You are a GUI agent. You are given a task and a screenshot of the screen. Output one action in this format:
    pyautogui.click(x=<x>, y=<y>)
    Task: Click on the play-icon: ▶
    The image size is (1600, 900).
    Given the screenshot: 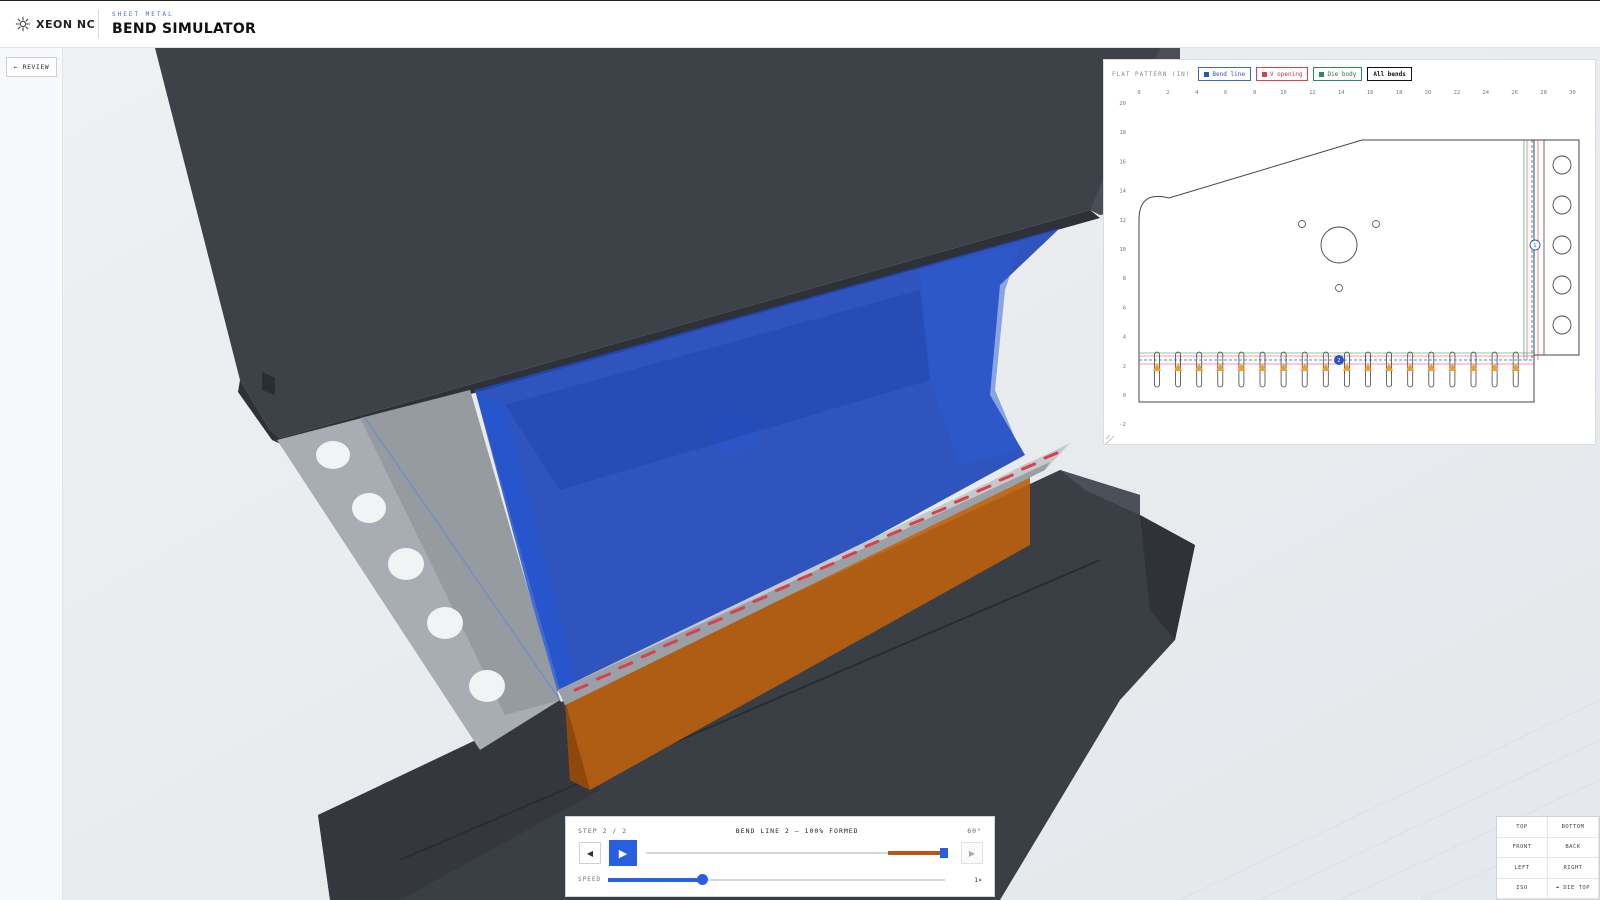 What is the action you would take?
    pyautogui.click(x=623, y=853)
    